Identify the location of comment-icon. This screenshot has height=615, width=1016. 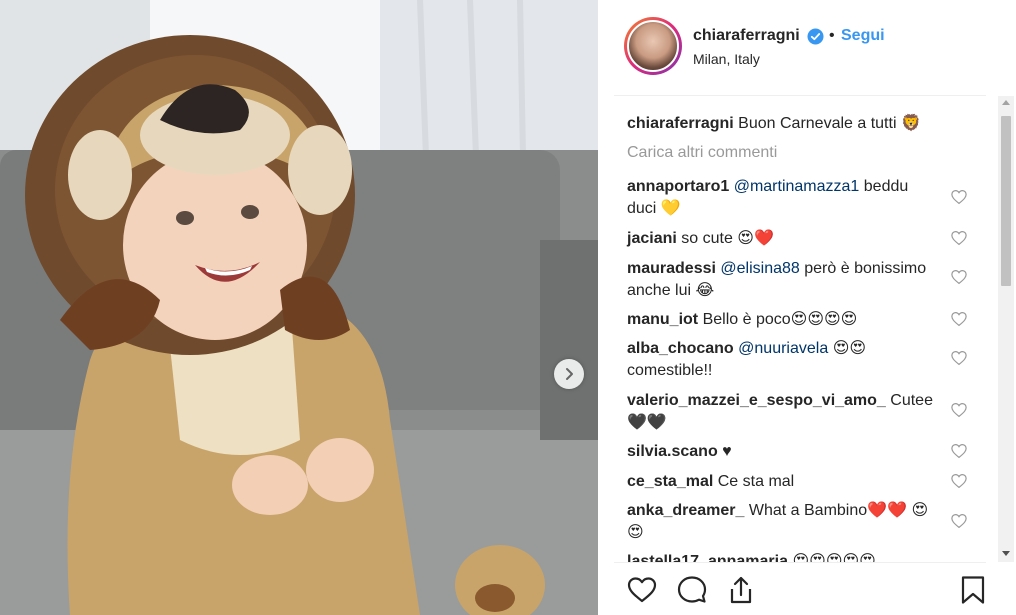
(692, 590).